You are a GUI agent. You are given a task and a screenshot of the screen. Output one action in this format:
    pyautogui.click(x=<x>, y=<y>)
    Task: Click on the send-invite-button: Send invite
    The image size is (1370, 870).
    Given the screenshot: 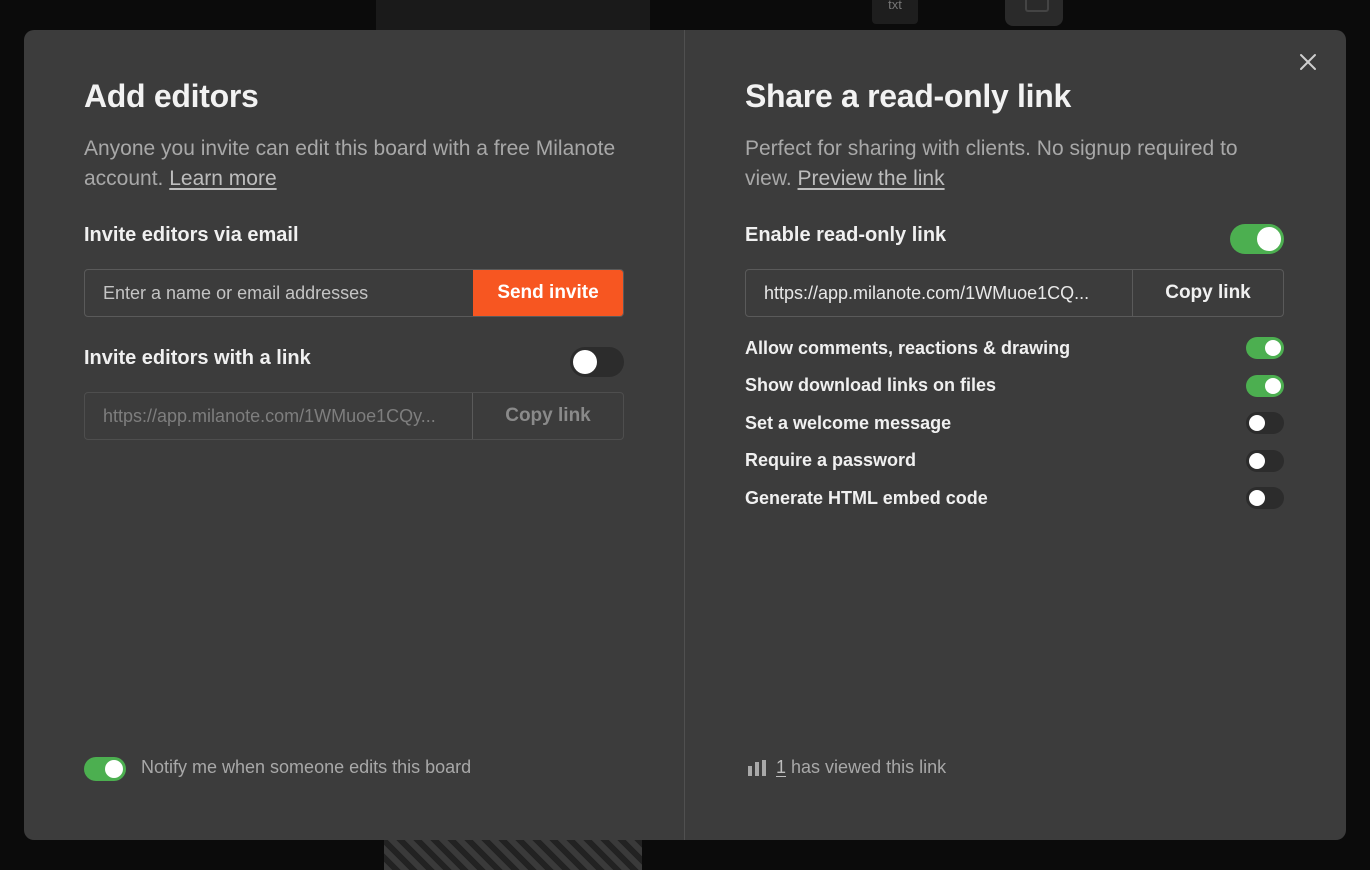 What is the action you would take?
    pyautogui.click(x=548, y=293)
    